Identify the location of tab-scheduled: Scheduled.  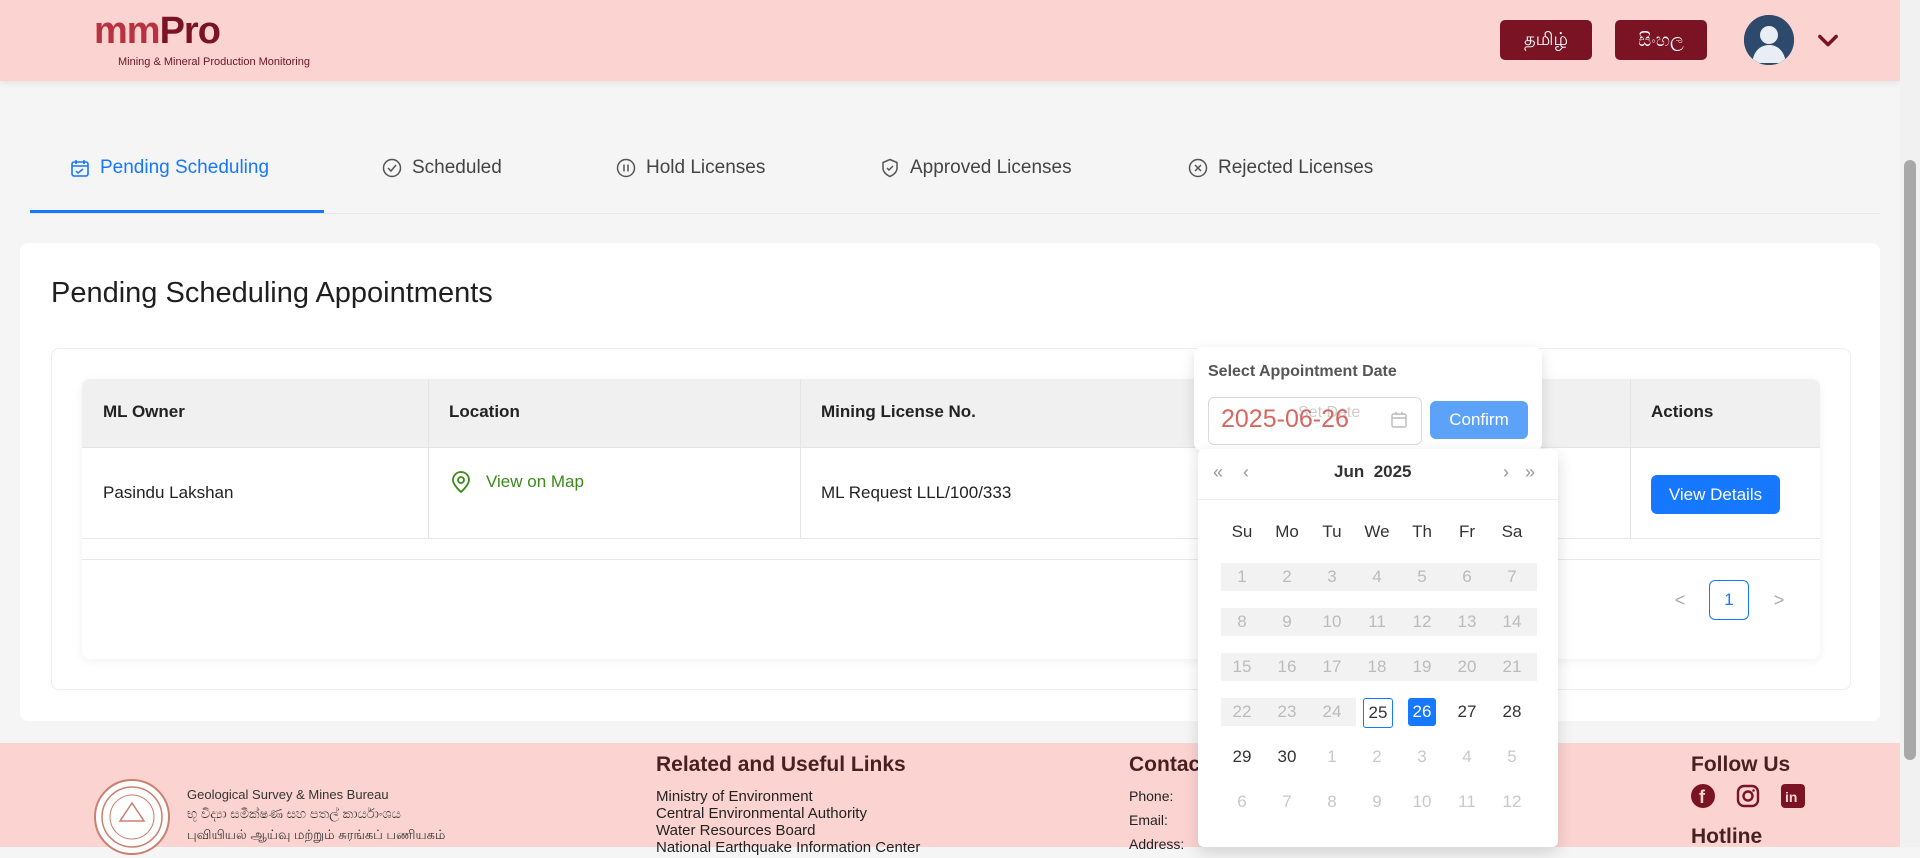
(442, 168).